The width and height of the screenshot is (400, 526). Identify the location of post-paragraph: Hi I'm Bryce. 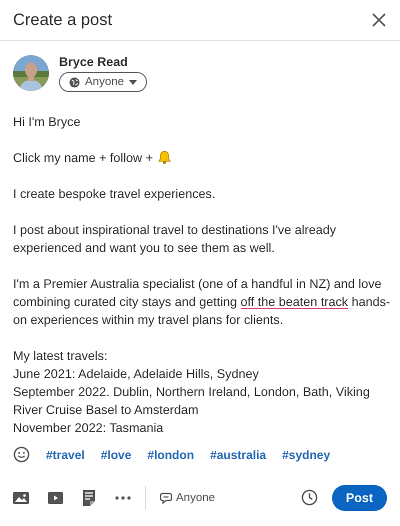
(47, 122).